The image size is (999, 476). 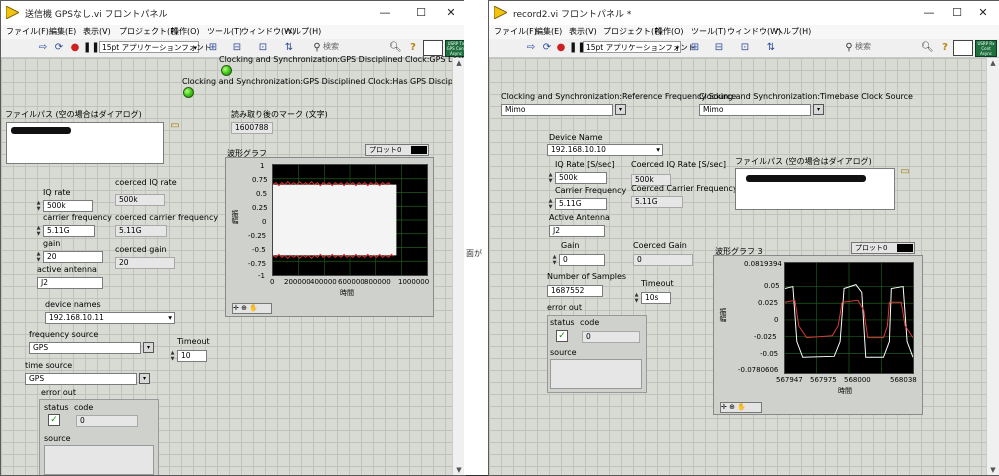 I want to click on ref-freq-browse-icon: ▾, so click(x=620, y=109).